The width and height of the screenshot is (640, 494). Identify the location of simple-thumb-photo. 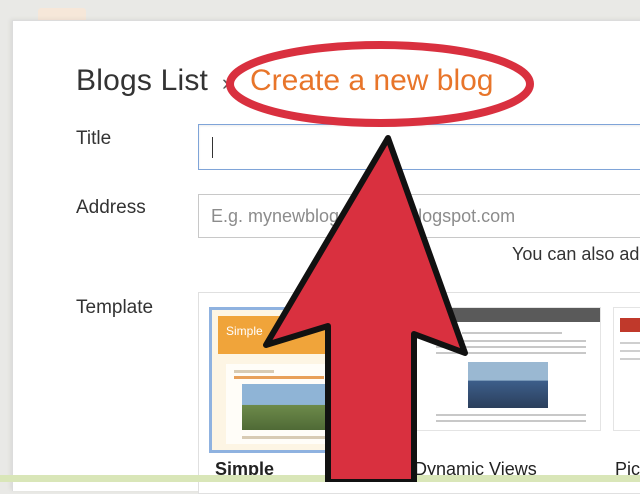
(284, 407).